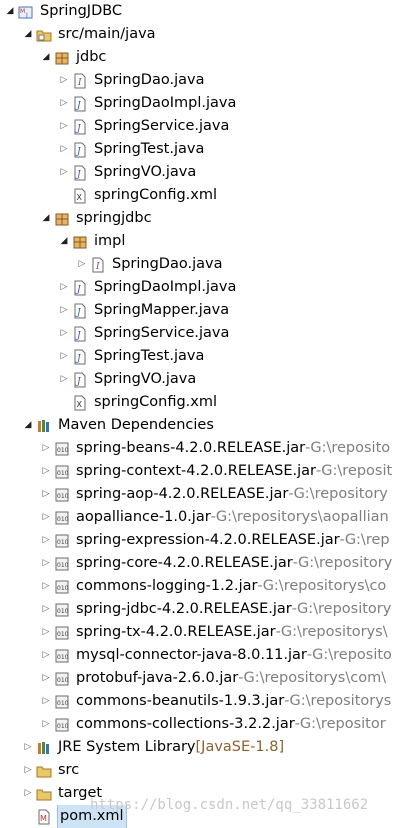  Describe the element at coordinates (64, 402) in the screenshot. I see `toggle-spacer` at that location.